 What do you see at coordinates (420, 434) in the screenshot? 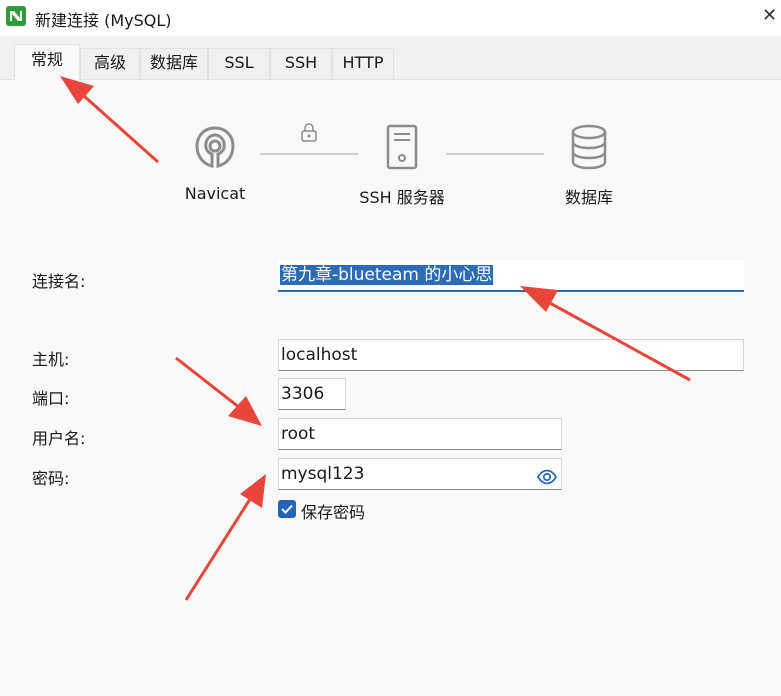
I see `username-input: root` at bounding box center [420, 434].